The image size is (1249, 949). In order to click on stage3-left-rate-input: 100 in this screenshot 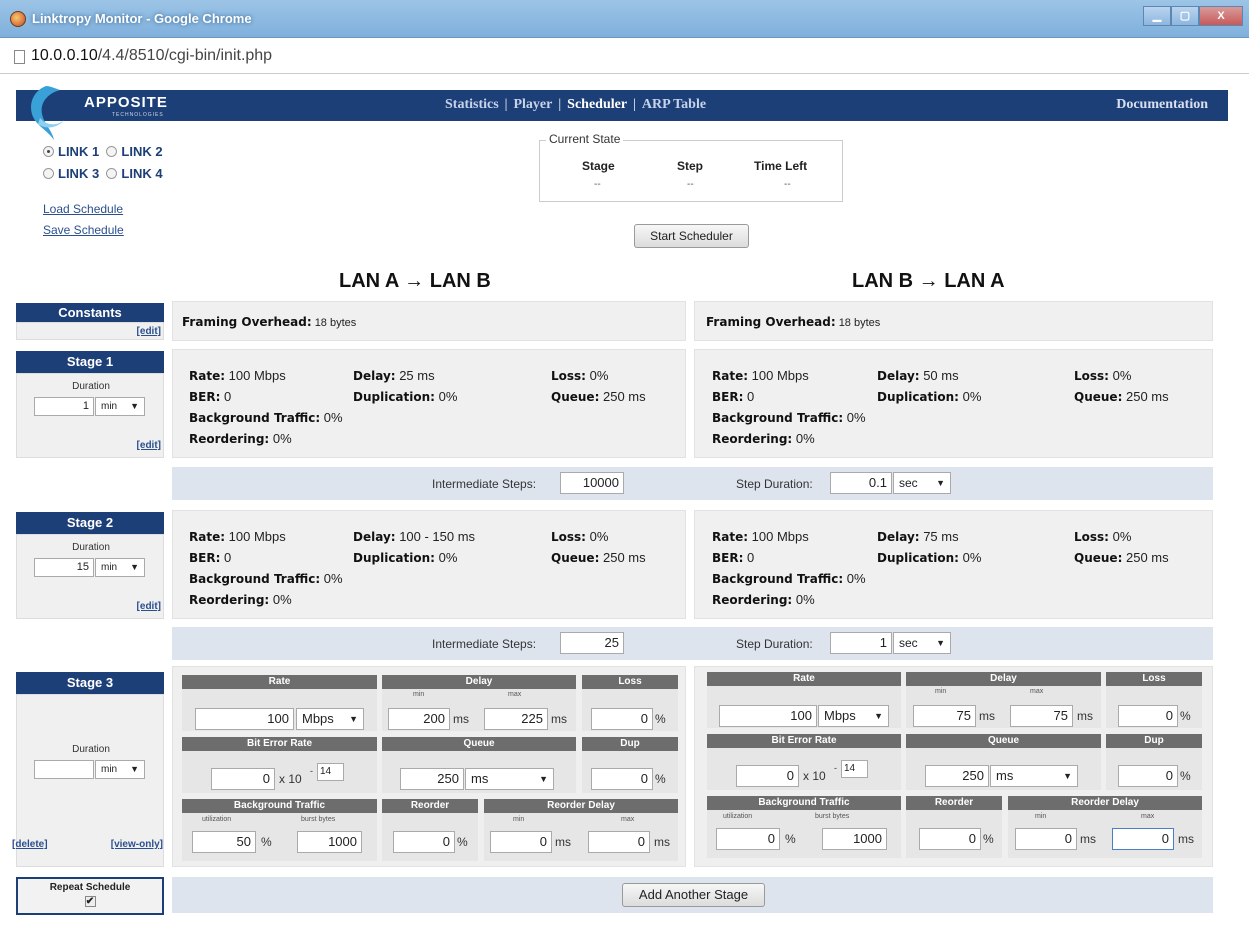, I will do `click(244, 719)`.